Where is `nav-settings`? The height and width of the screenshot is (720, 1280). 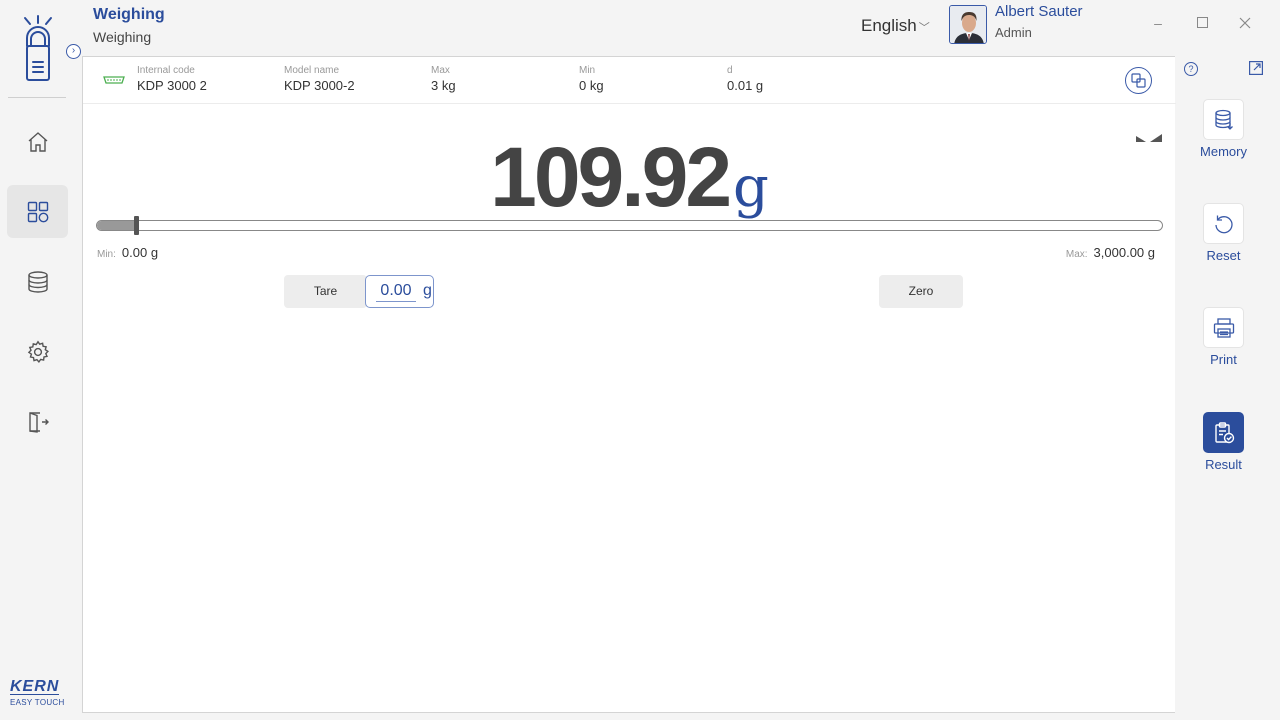
nav-settings is located at coordinates (37, 351).